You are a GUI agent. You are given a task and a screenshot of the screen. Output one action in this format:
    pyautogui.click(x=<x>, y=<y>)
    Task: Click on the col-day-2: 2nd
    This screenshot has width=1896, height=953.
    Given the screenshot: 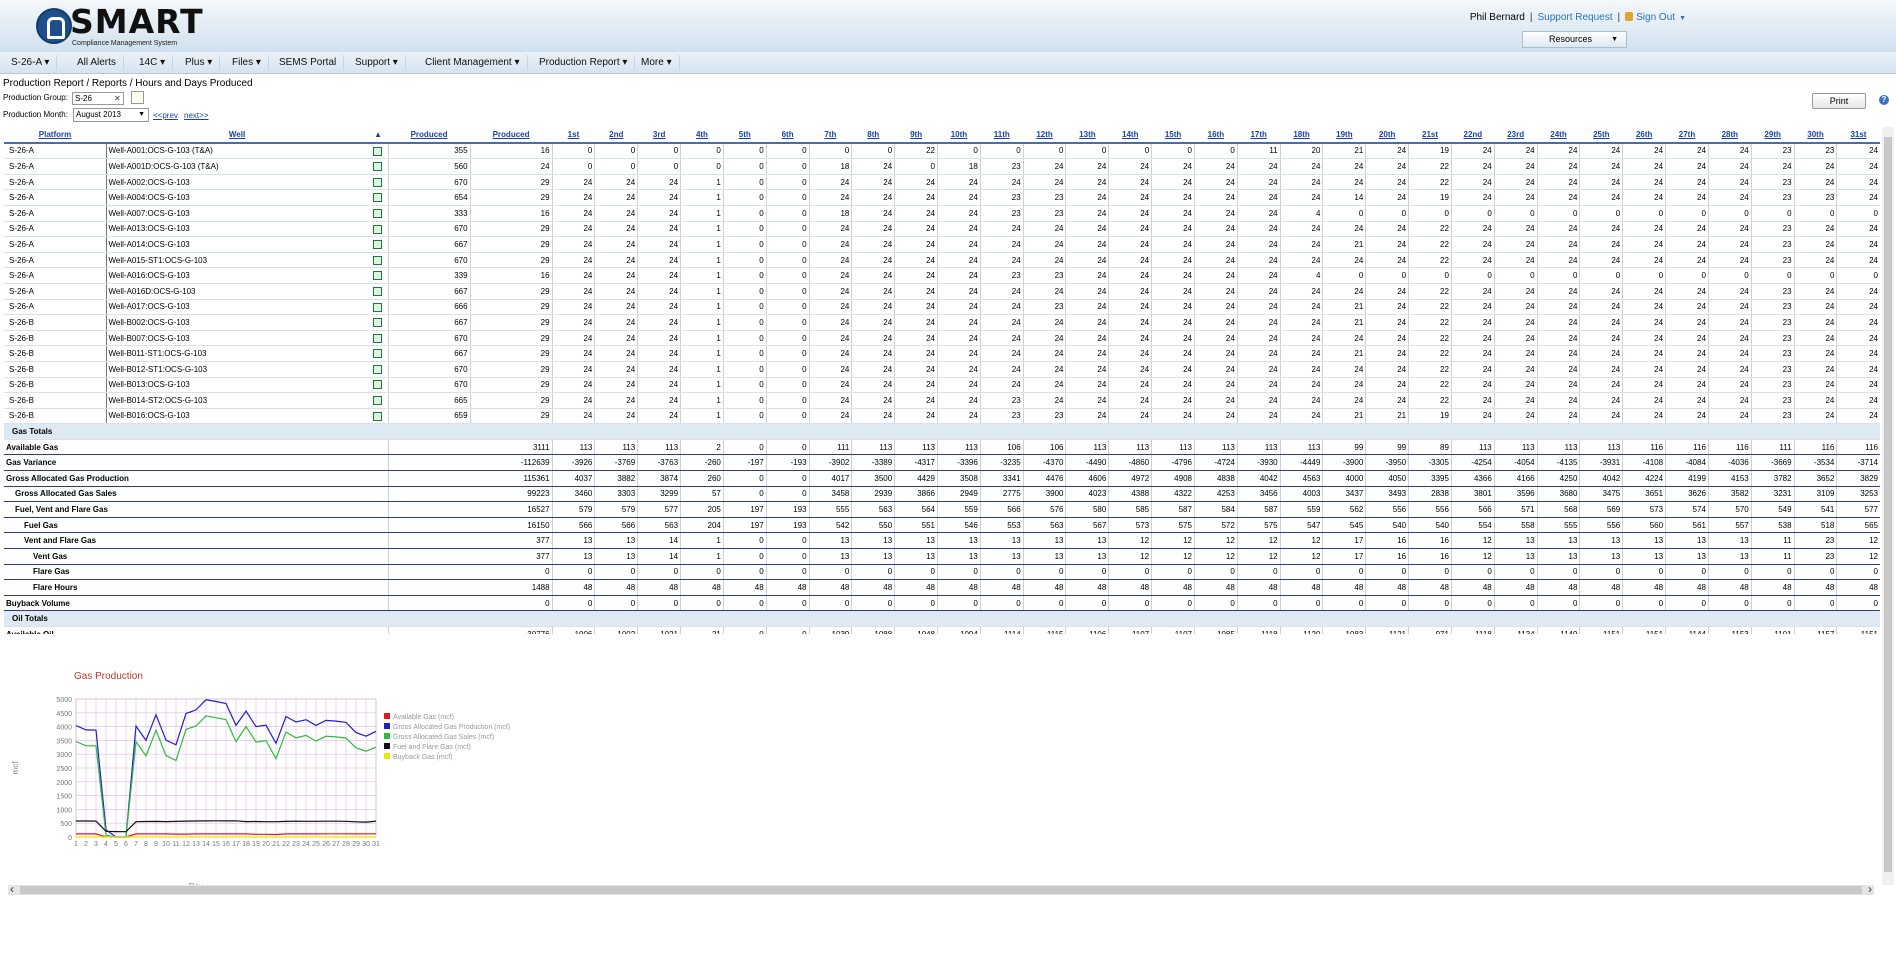 What is the action you would take?
    pyautogui.click(x=616, y=135)
    